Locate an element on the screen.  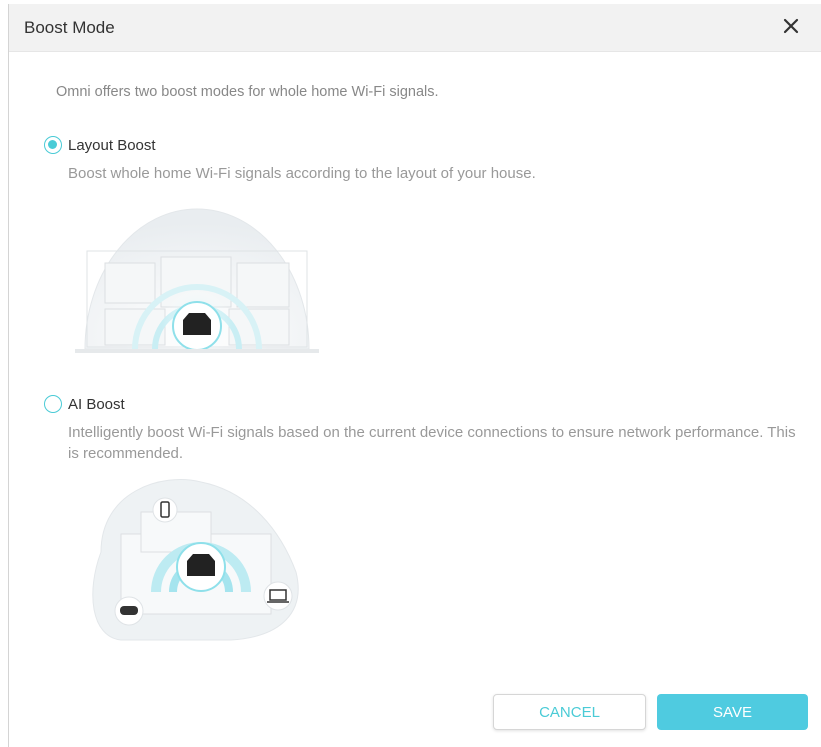
layout-boost-label: Layout Boost is located at coordinates (112, 145).